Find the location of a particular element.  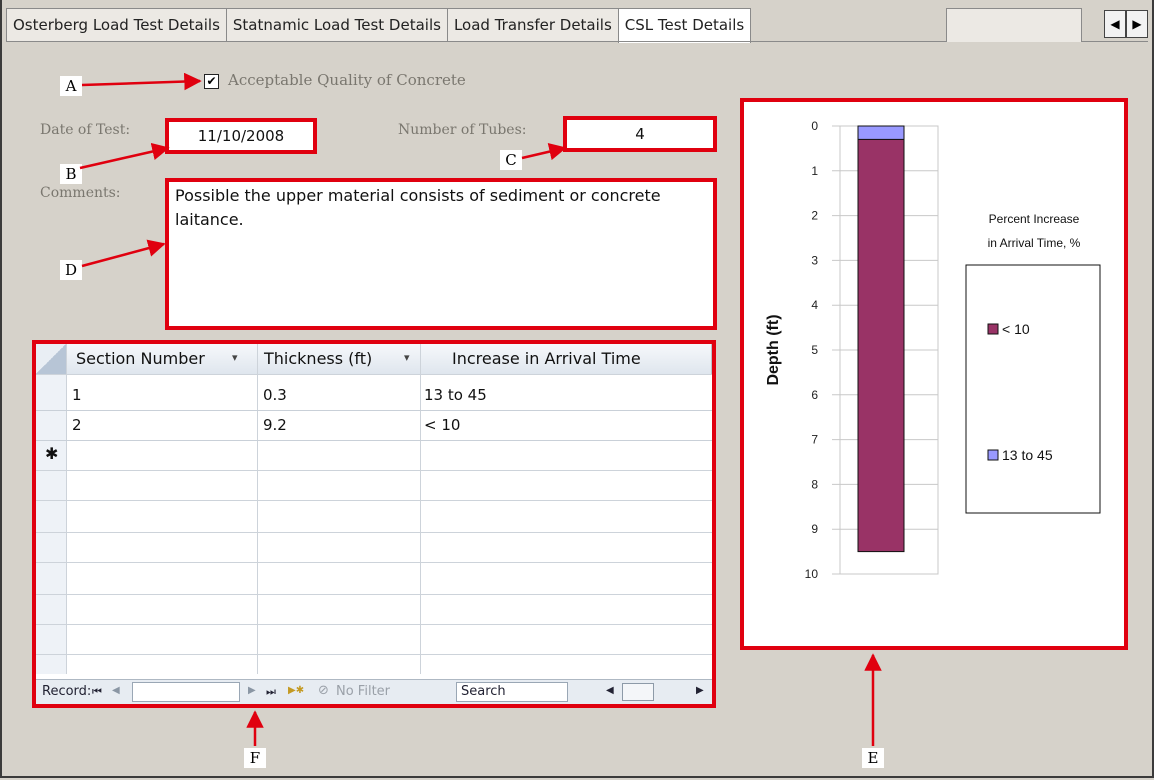

tab-osterberg: Osterberg Load Test Details is located at coordinates (116, 24).